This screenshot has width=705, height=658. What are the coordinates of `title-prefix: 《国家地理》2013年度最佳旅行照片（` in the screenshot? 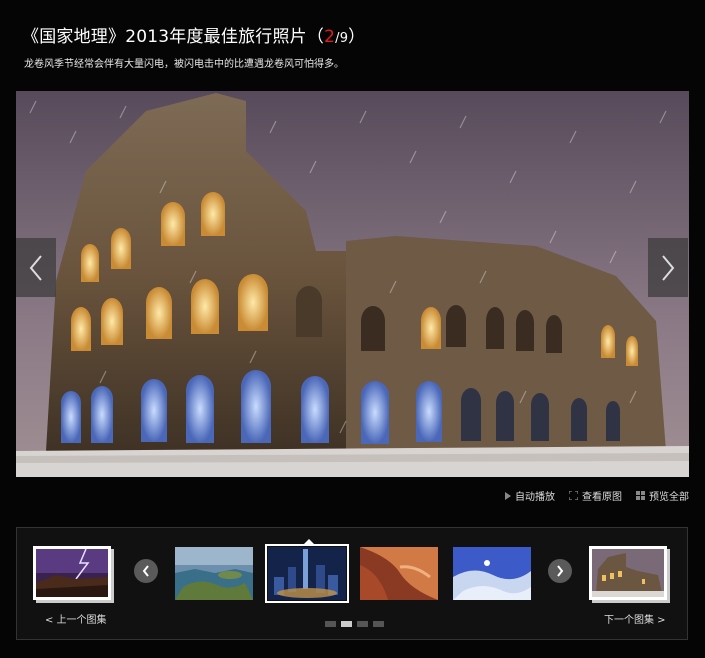 It's located at (173, 37).